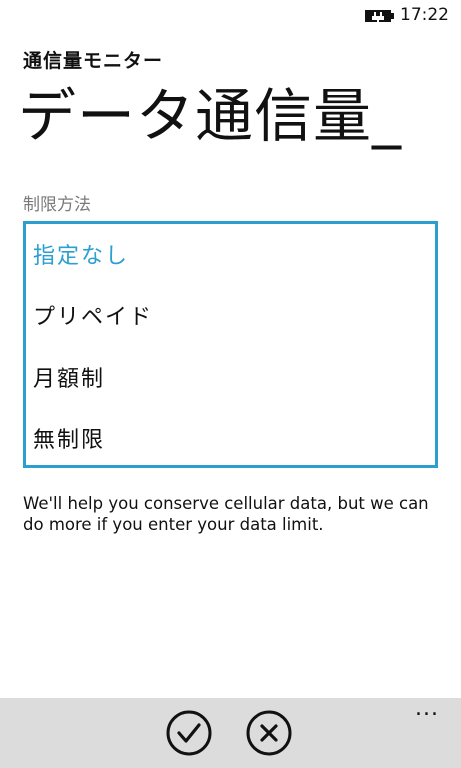 The width and height of the screenshot is (461, 768). What do you see at coordinates (69, 377) in the screenshot?
I see `picker-option-monthly: 月額制` at bounding box center [69, 377].